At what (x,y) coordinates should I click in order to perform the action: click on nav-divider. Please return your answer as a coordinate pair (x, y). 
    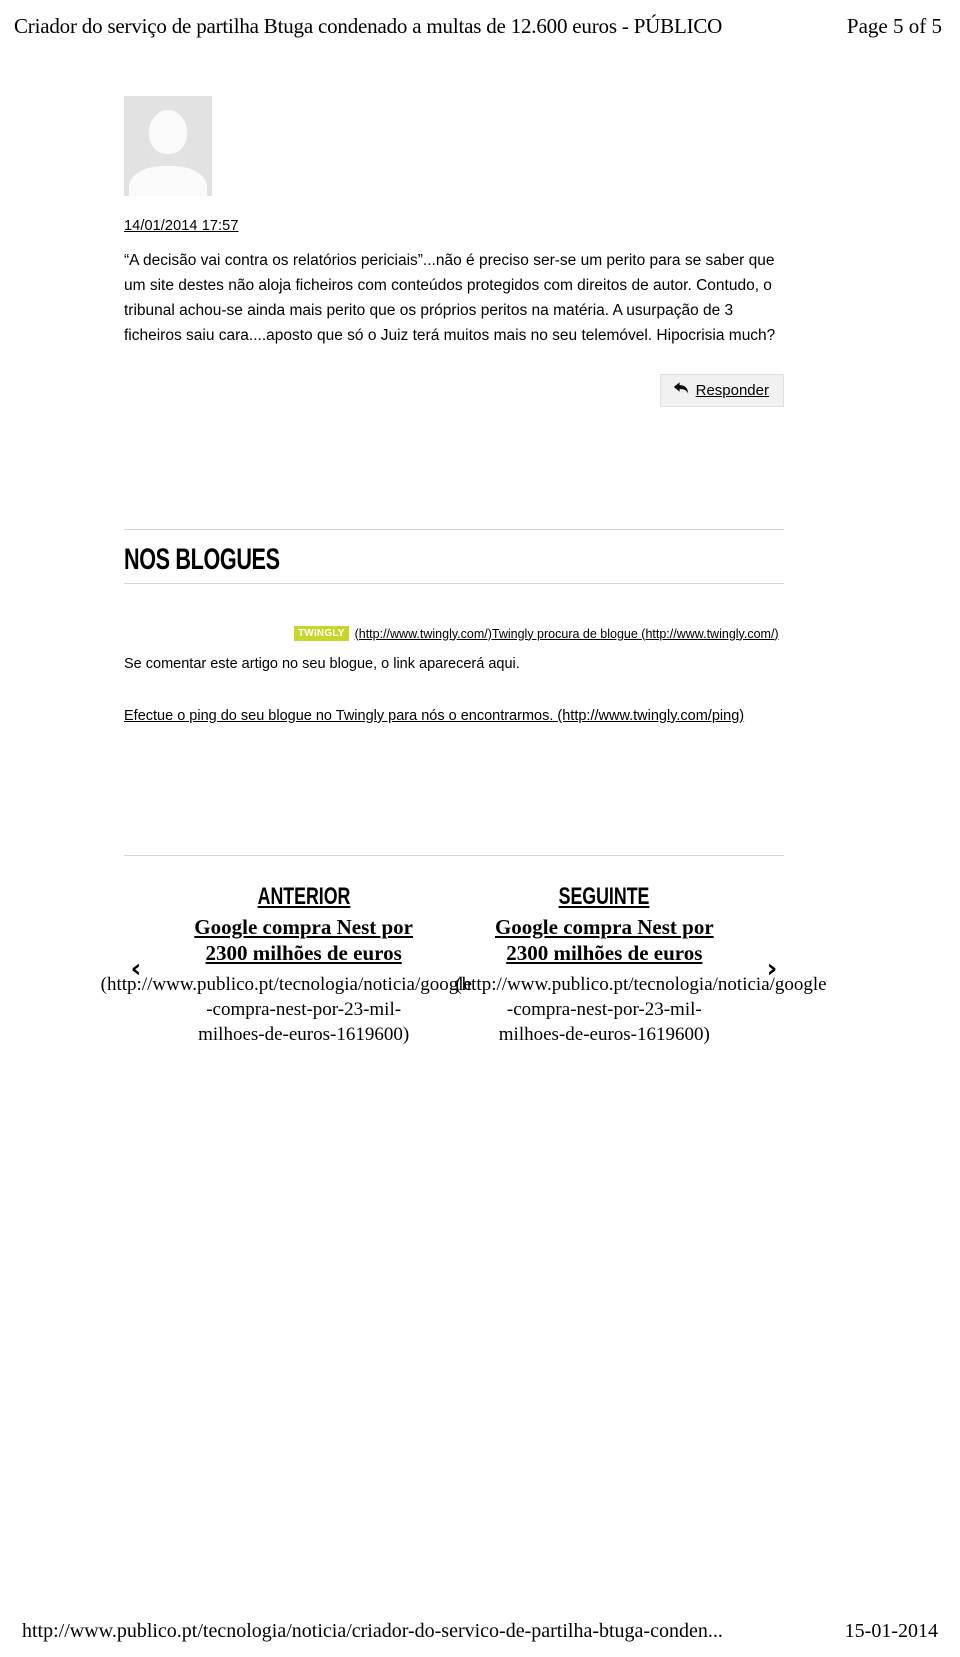
    Looking at the image, I should click on (454, 855).